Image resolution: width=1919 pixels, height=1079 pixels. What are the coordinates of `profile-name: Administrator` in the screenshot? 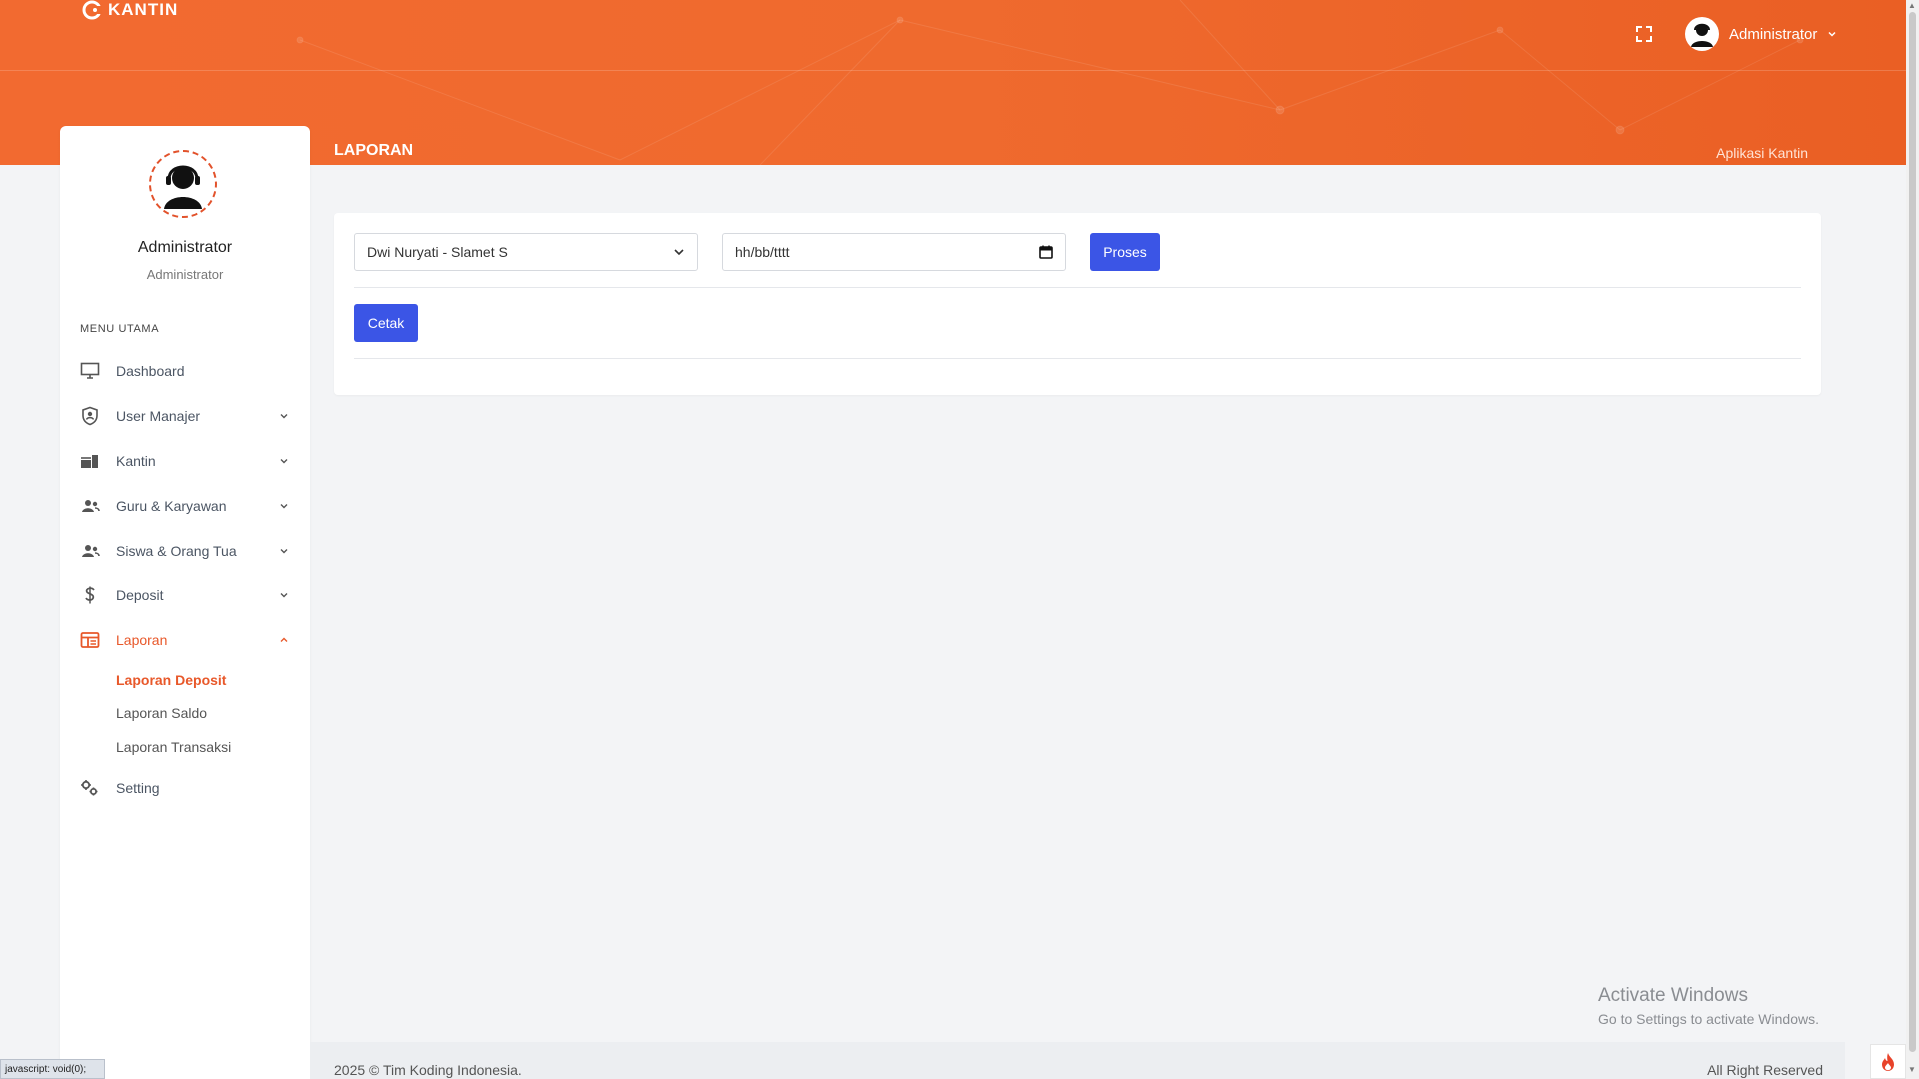 It's located at (185, 247).